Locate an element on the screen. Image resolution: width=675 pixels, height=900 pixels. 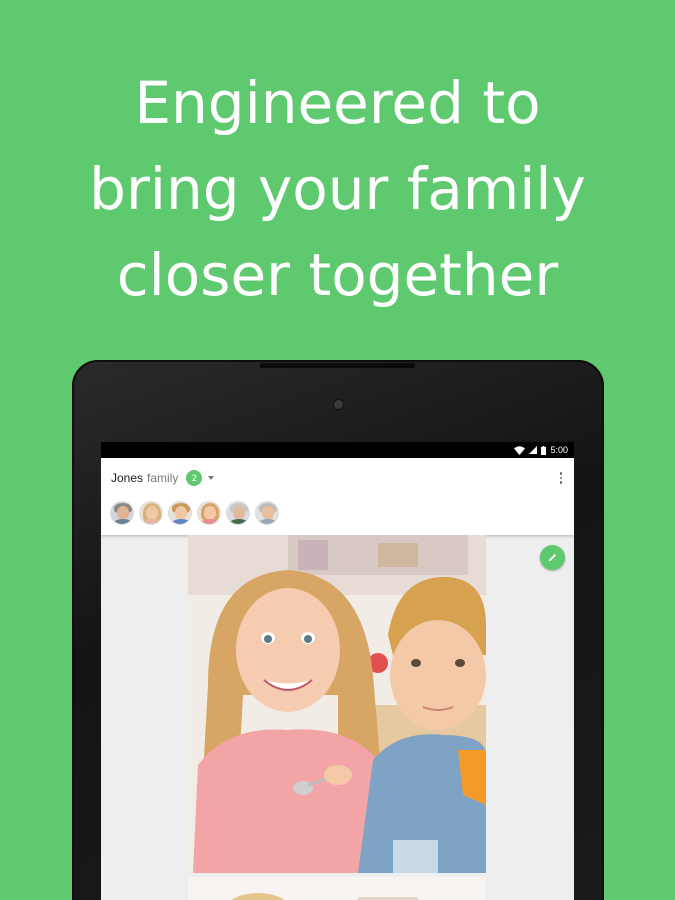
chevron-down-icon is located at coordinates (211, 478).